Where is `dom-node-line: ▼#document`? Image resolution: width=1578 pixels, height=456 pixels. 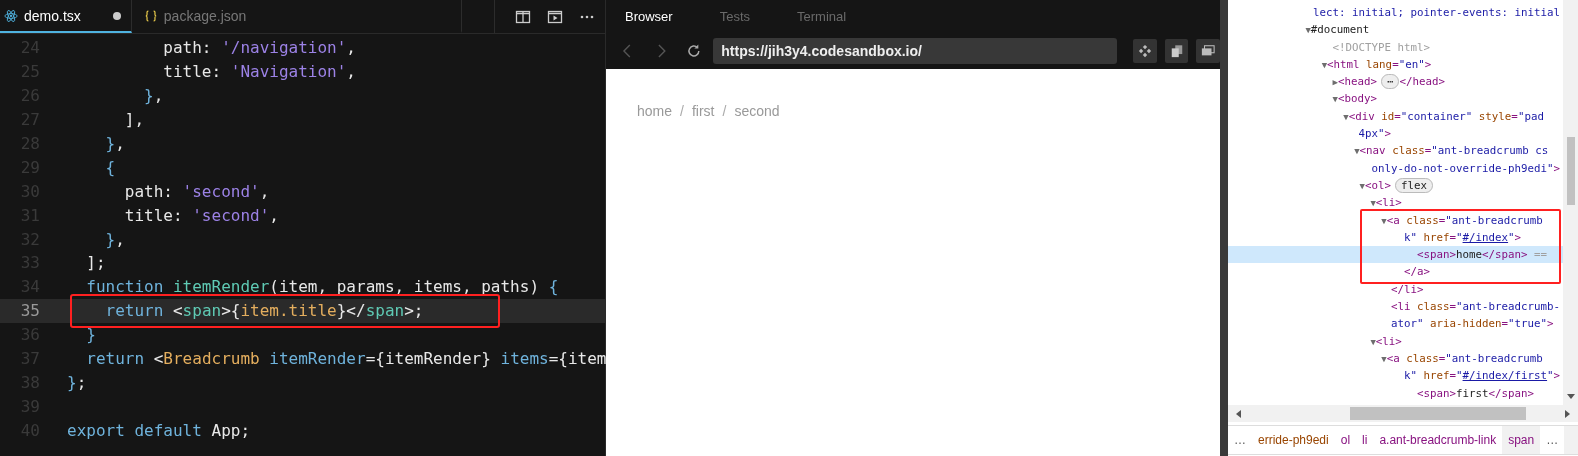
dom-node-line: ▼#document is located at coordinates (1395, 30).